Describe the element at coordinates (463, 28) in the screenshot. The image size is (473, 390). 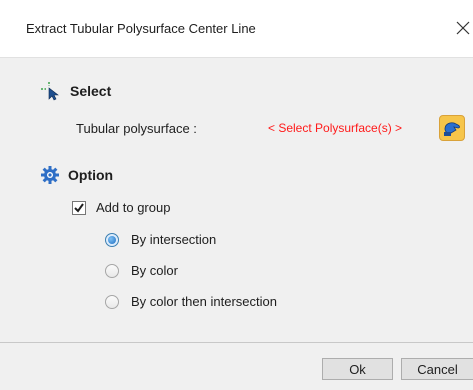
I see `close-icon` at that location.